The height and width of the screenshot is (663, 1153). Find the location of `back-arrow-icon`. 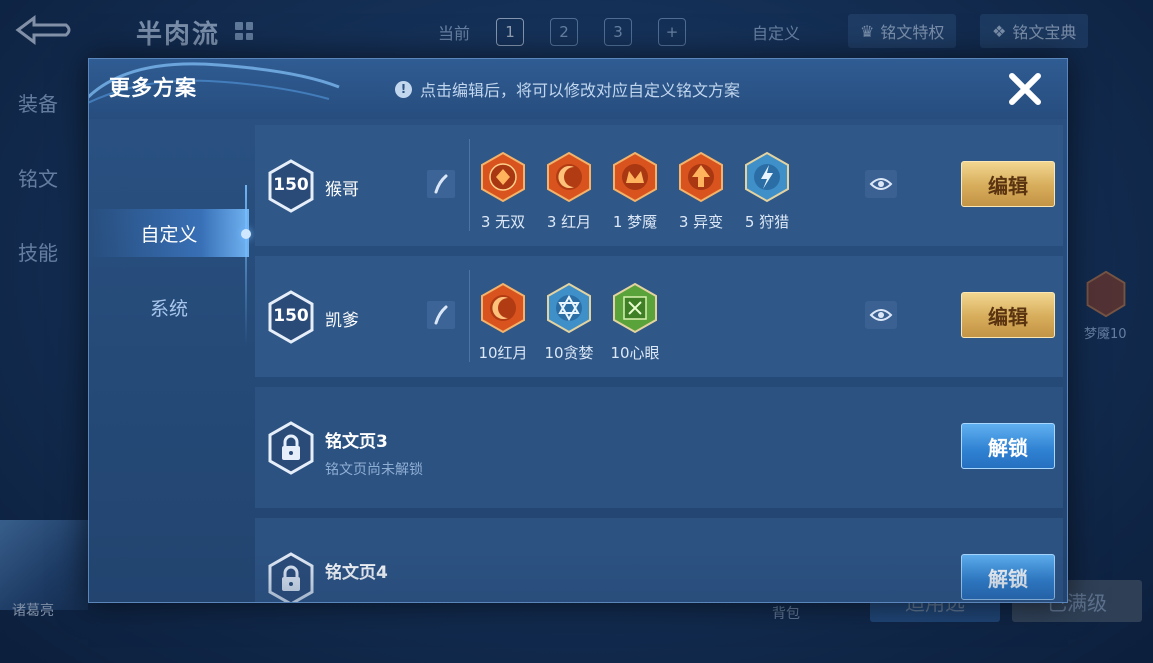

back-arrow-icon is located at coordinates (44, 30).